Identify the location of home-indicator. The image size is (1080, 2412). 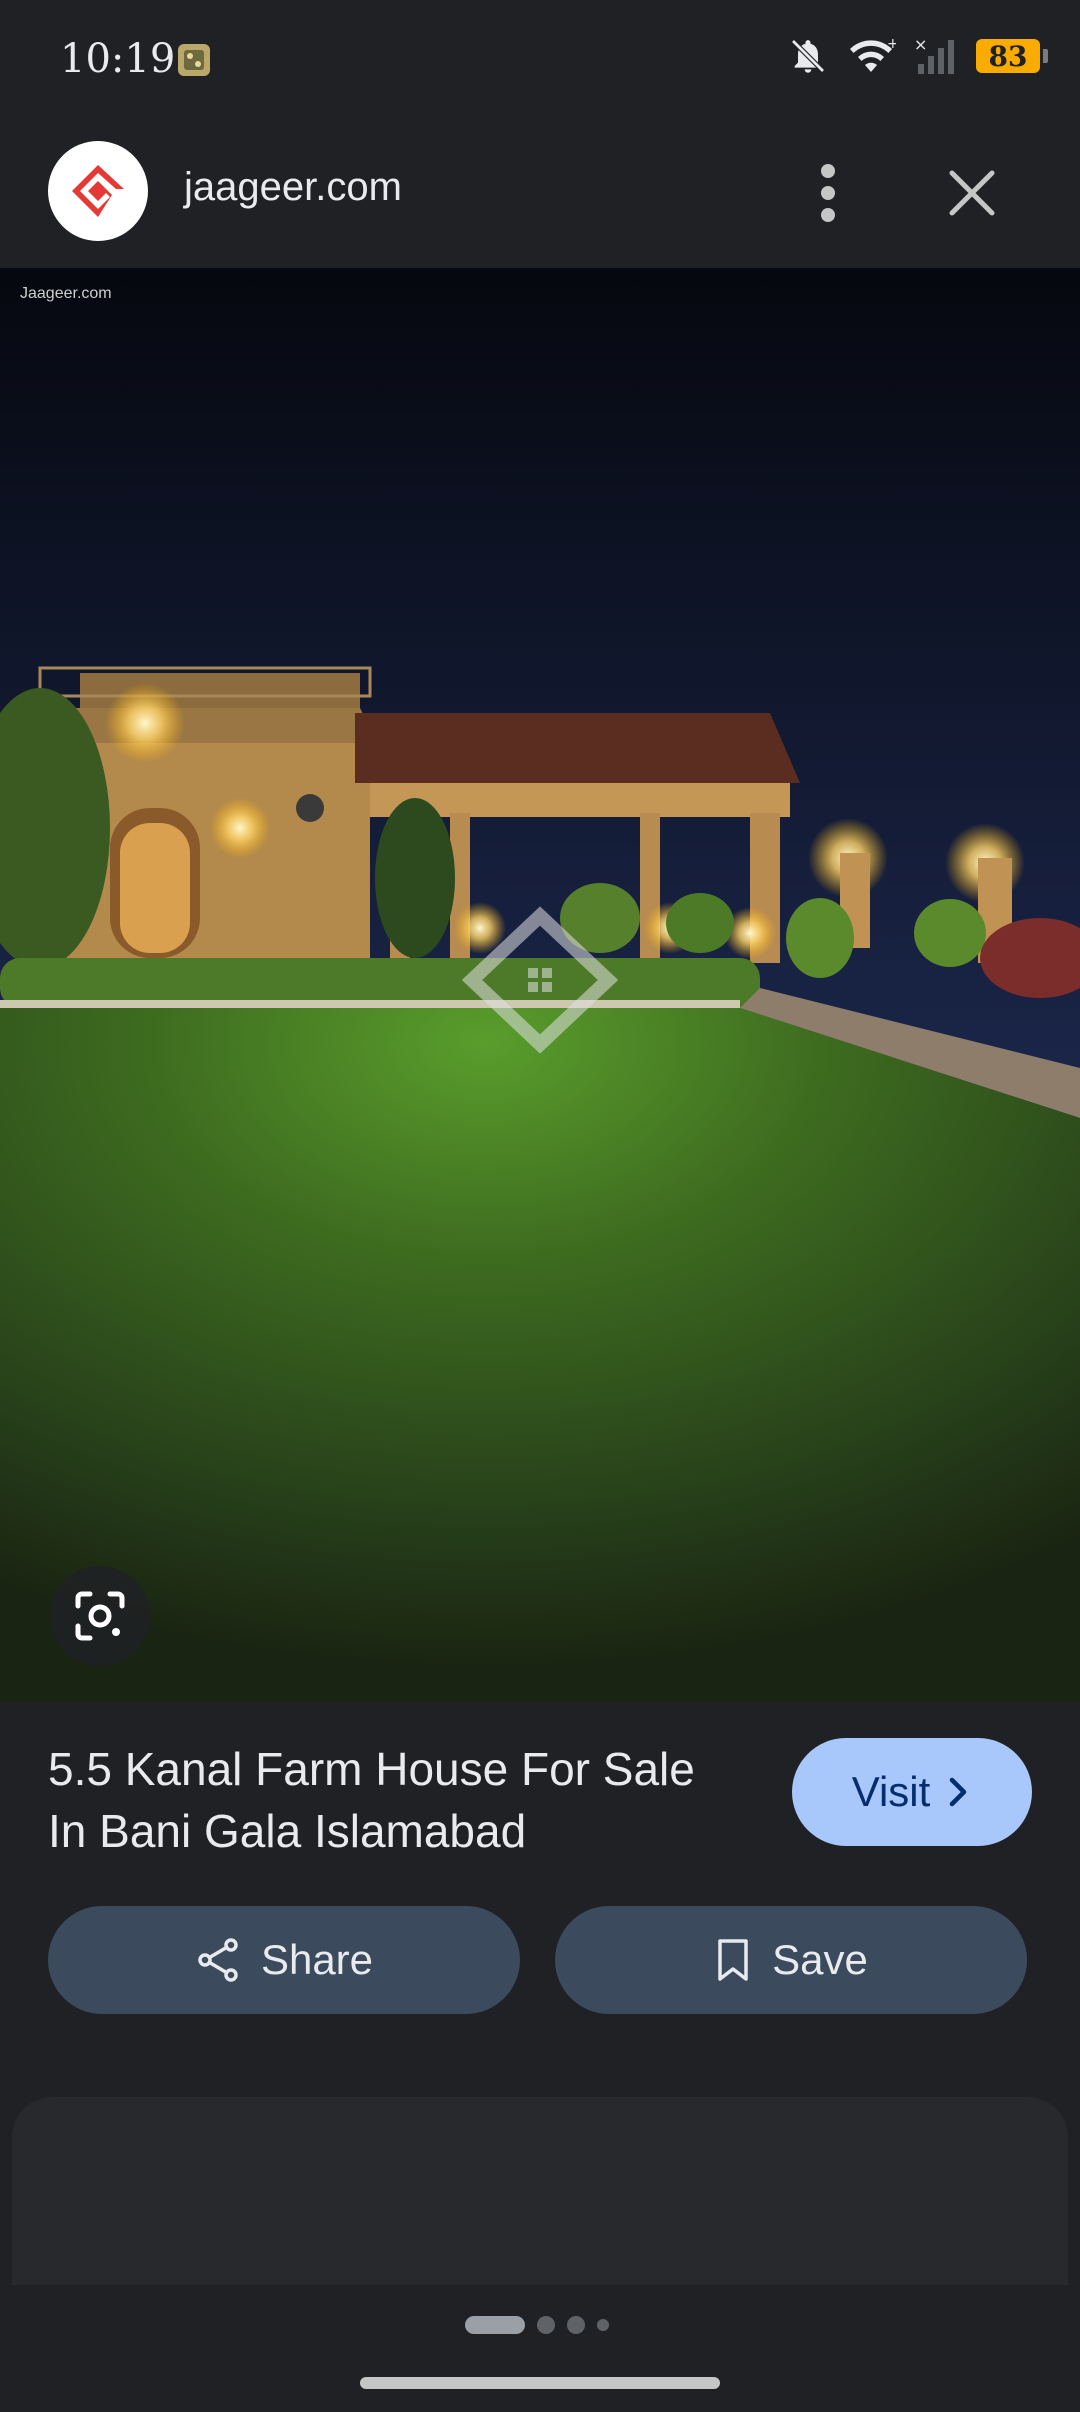
(540, 2383).